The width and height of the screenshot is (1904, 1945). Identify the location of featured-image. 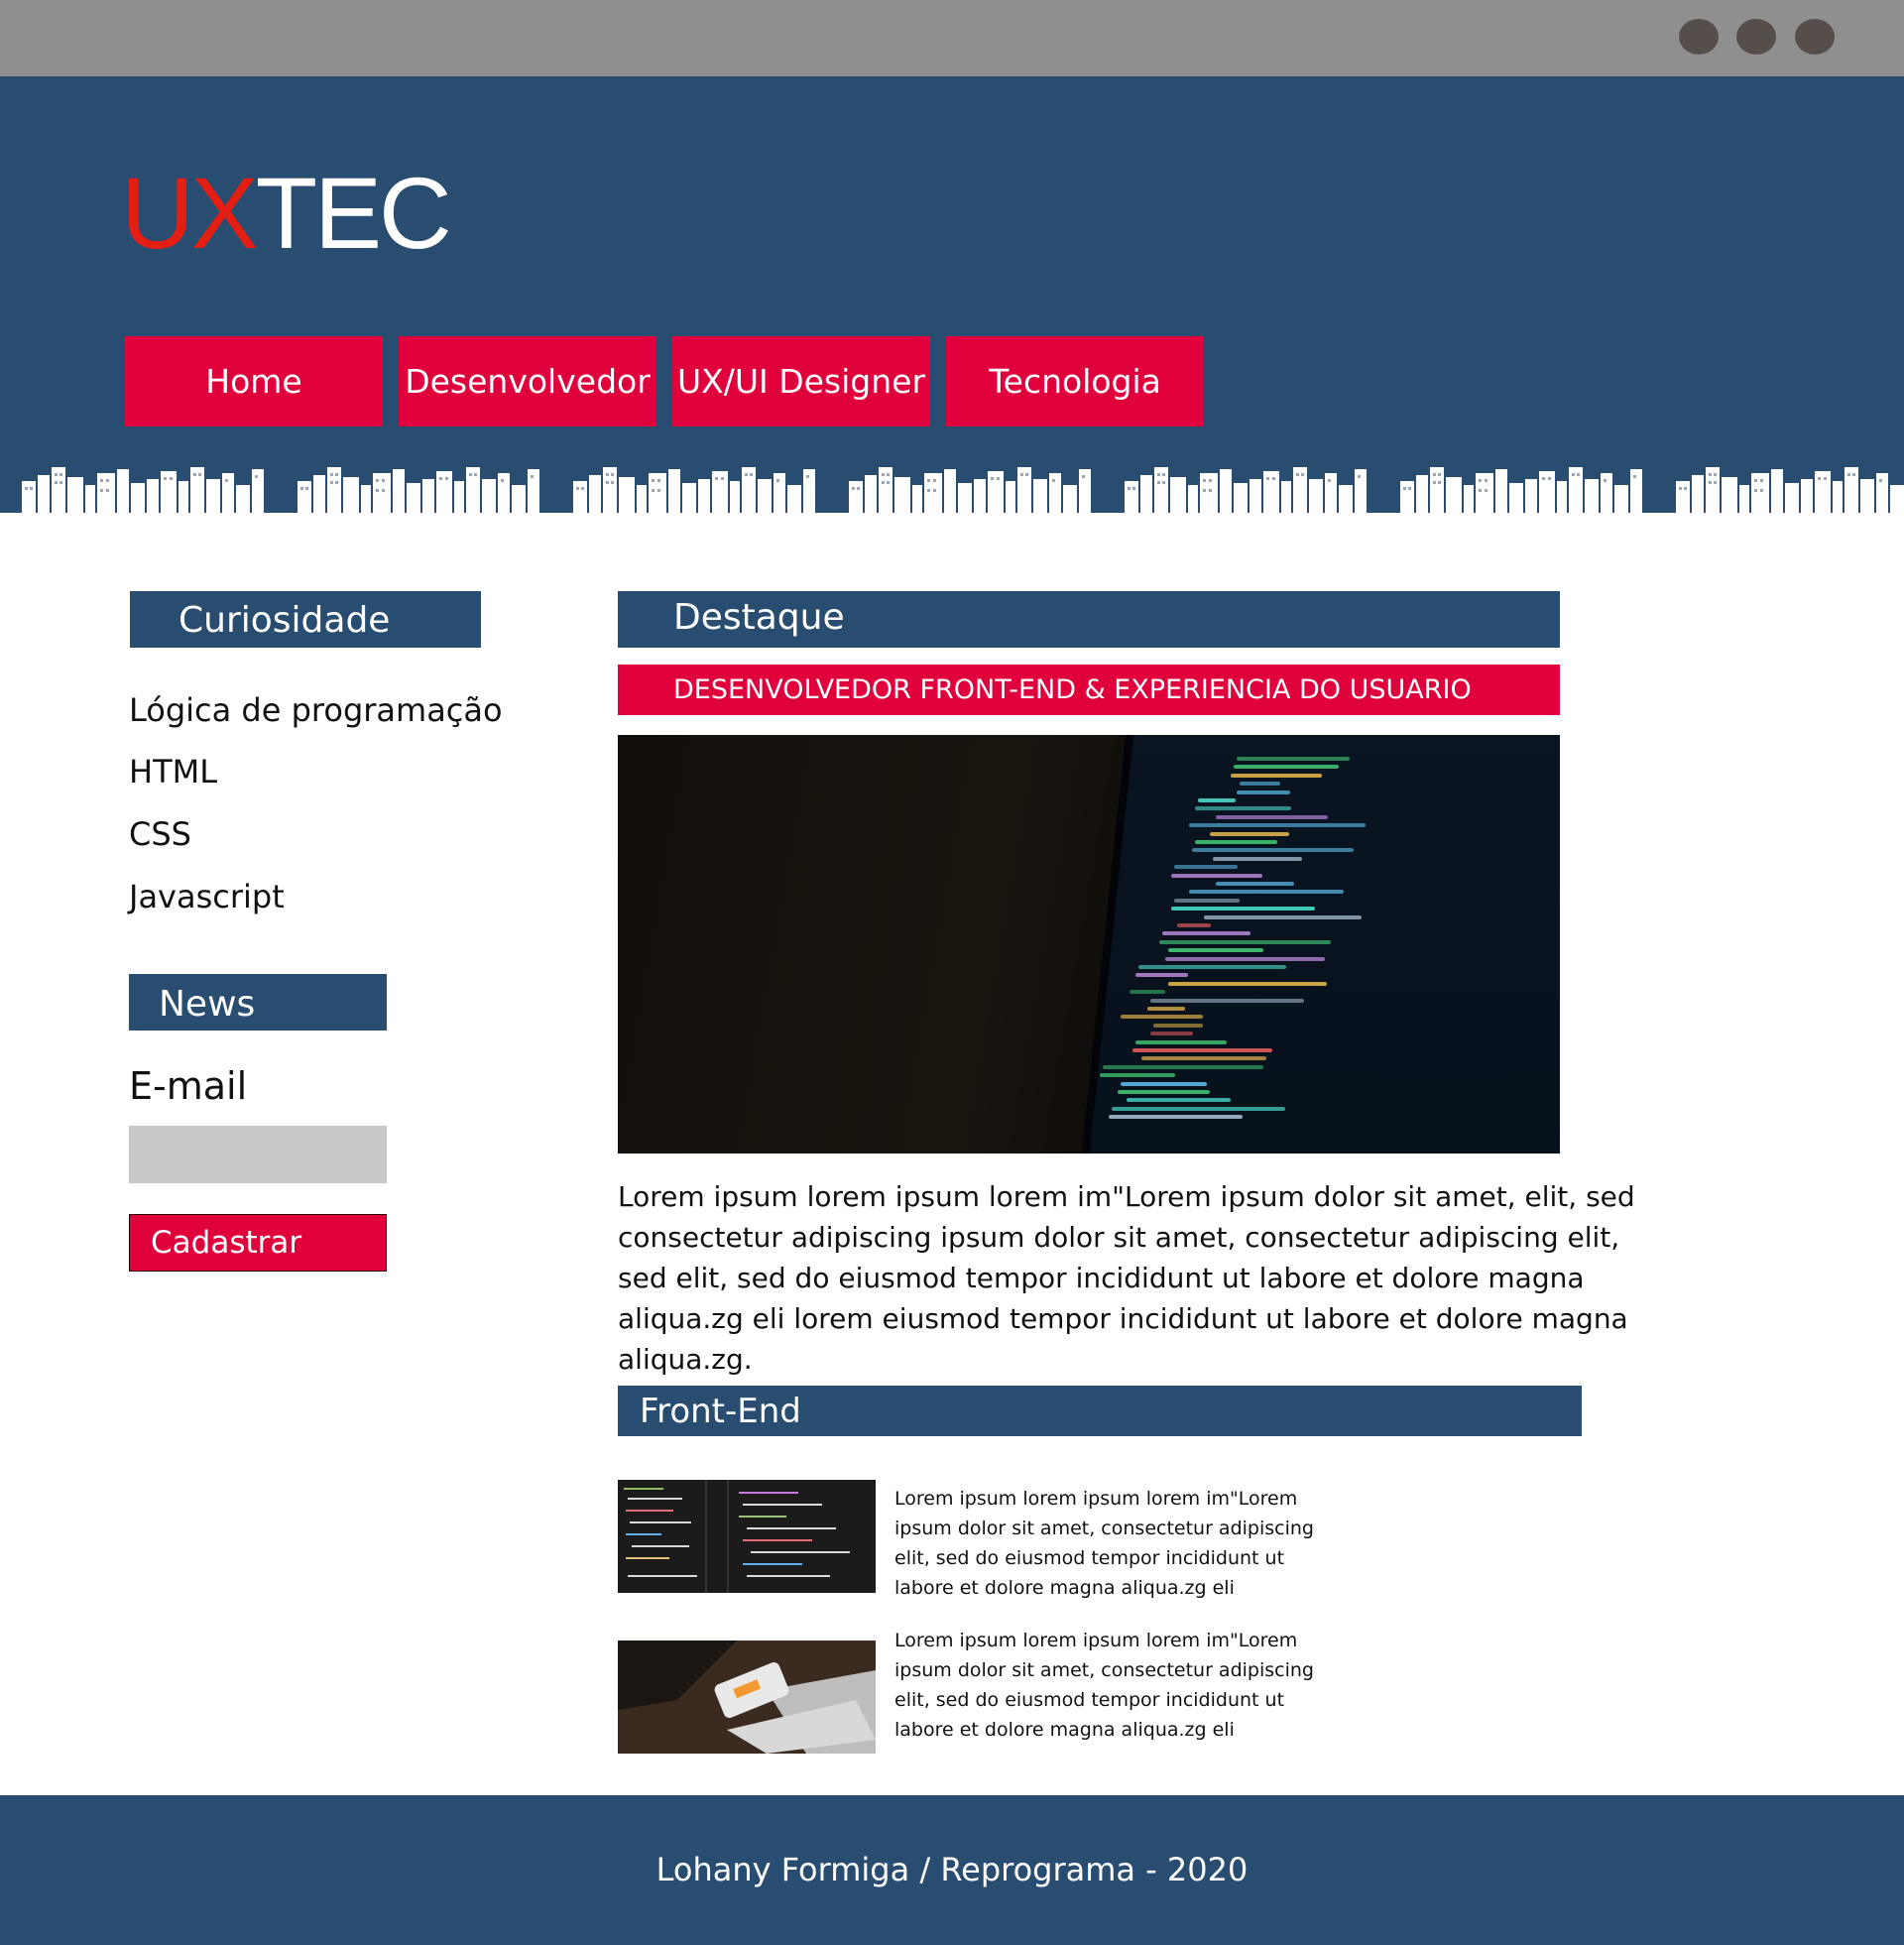
(1089, 944).